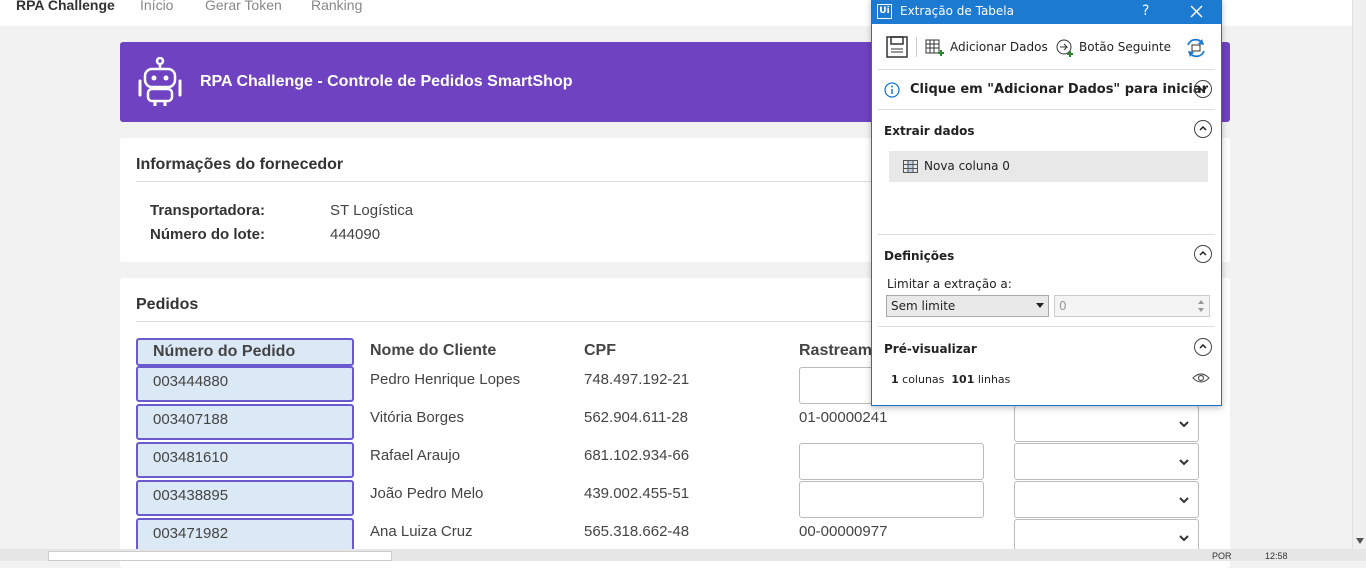 The height and width of the screenshot is (568, 1366). Describe the element at coordinates (1125, 47) in the screenshot. I see `next-button-label: Botão Seguinte` at that location.